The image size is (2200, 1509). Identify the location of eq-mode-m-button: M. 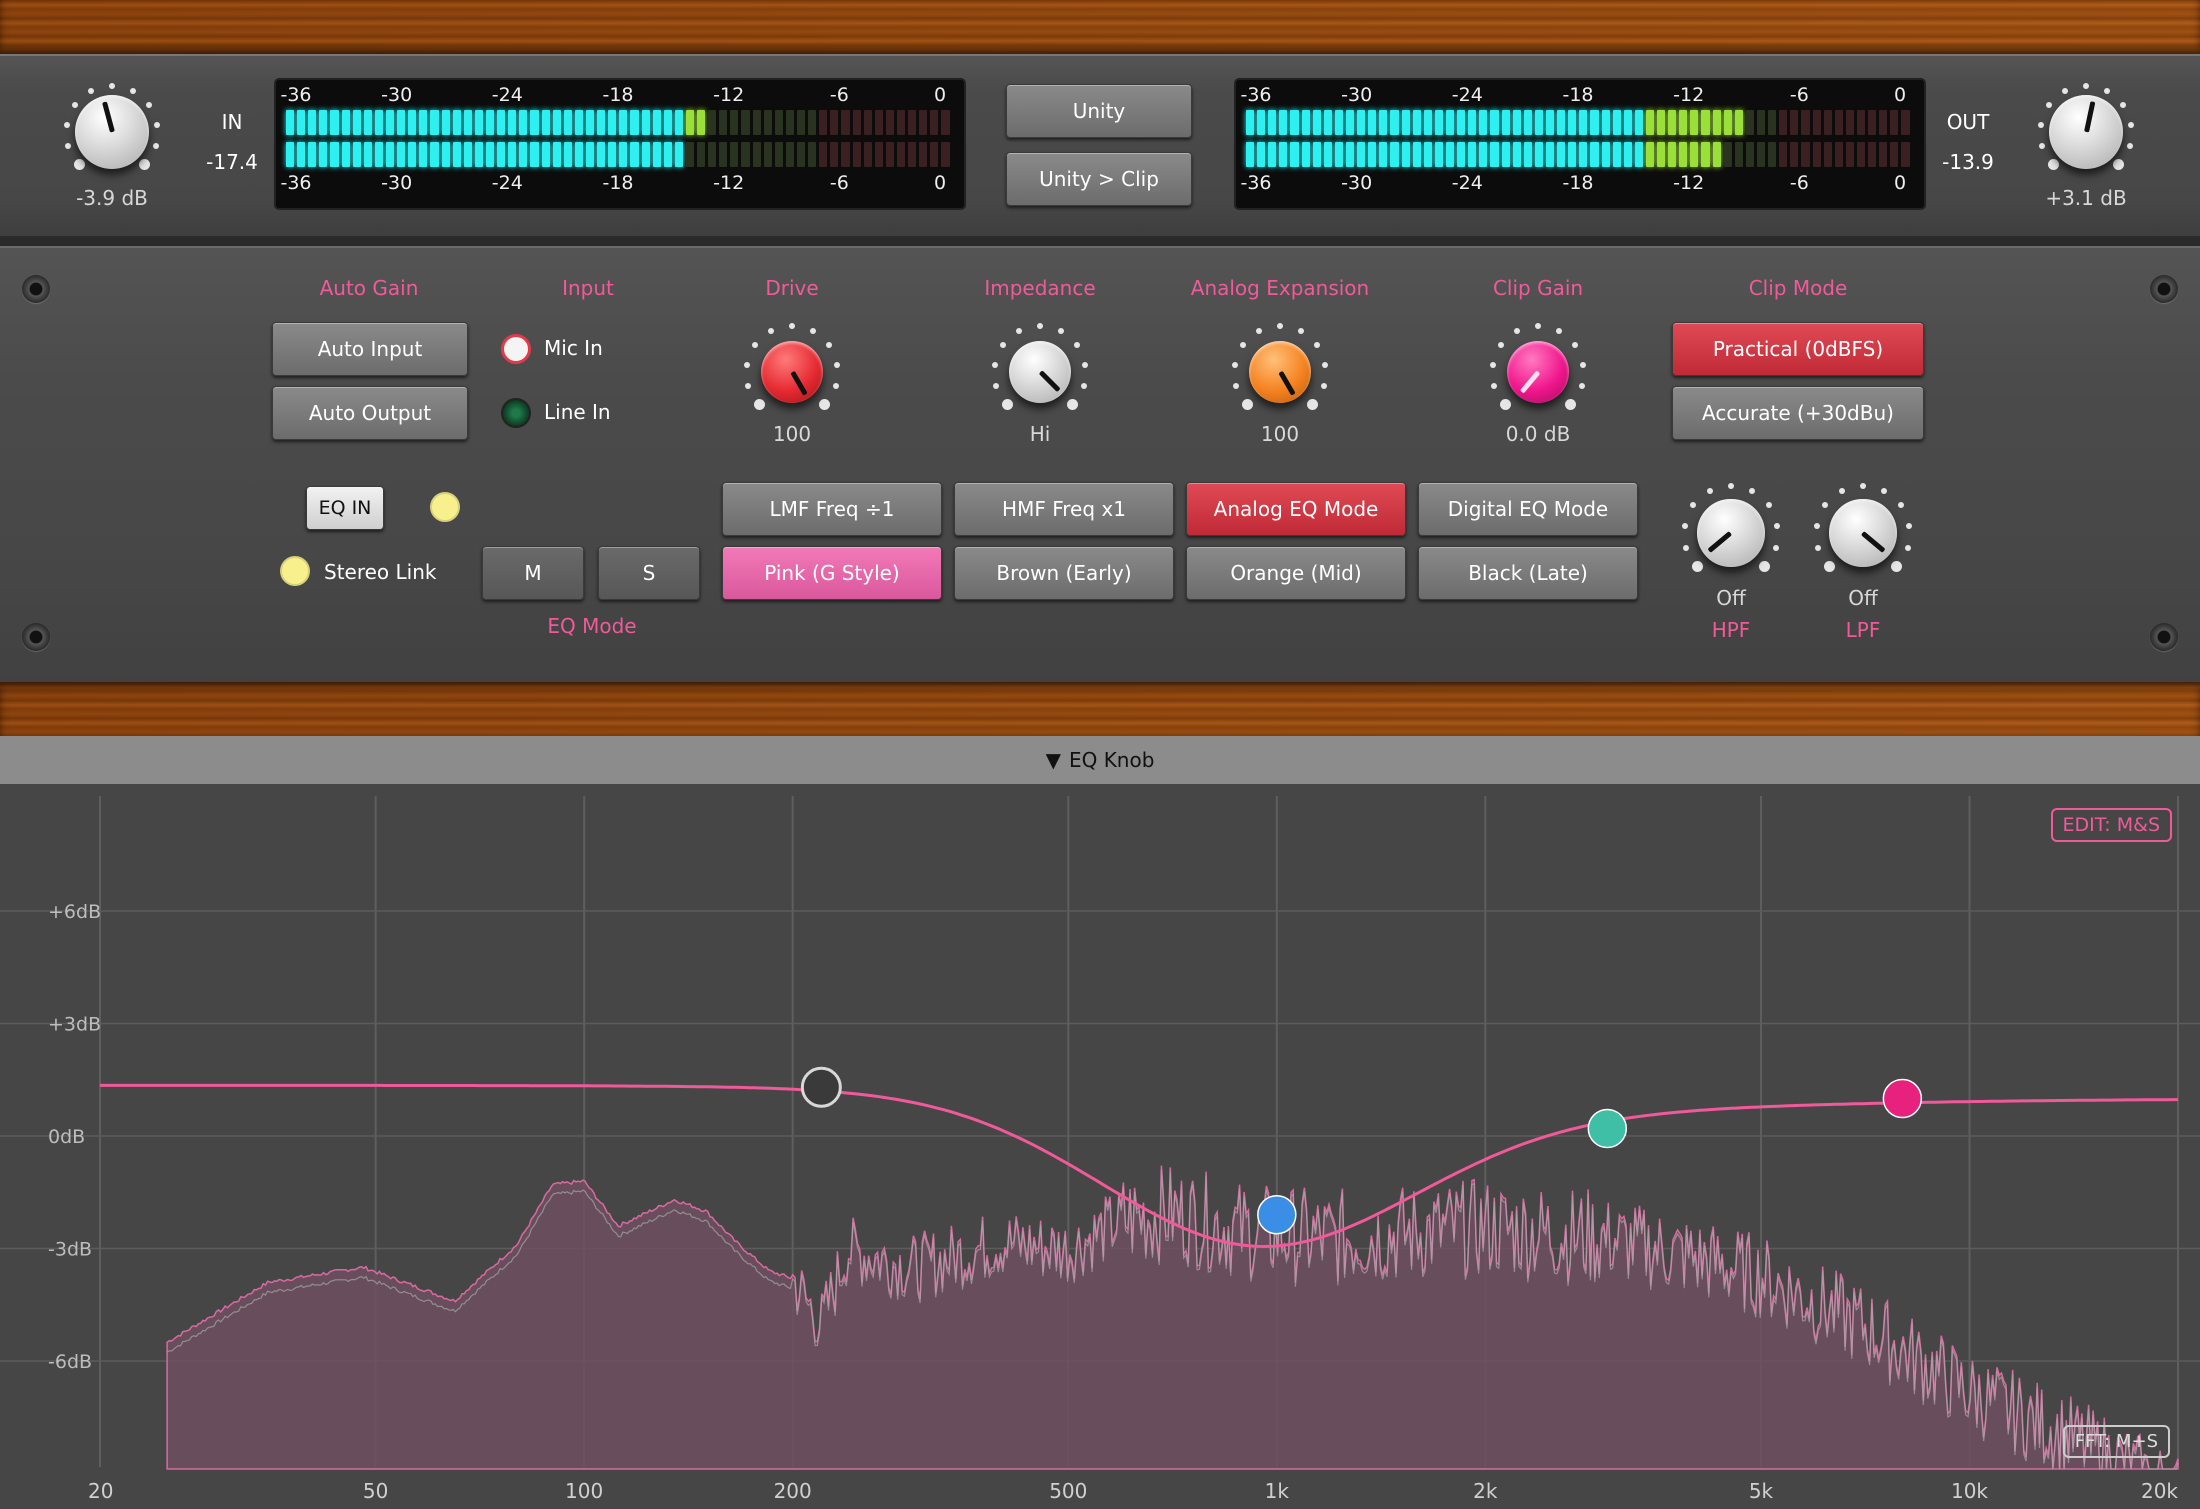
(533, 573).